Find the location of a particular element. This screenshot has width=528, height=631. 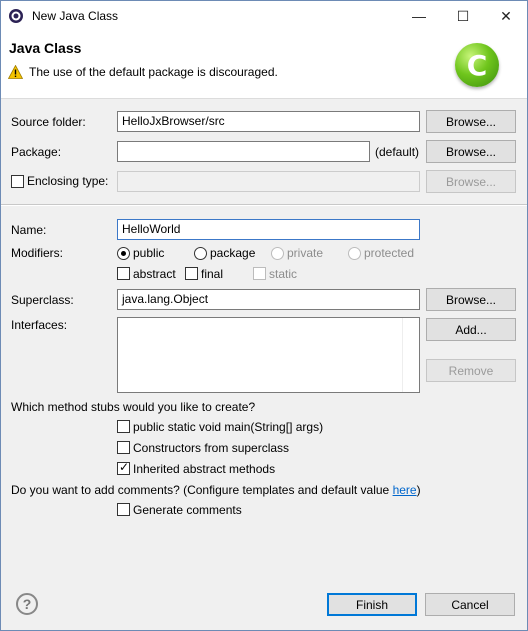

package-radio is located at coordinates (200, 253).